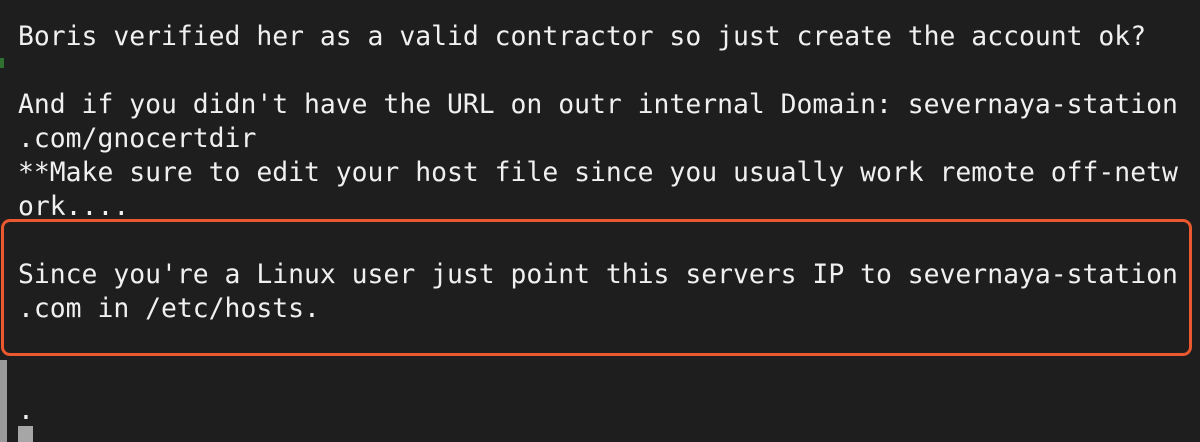 This screenshot has width=1200, height=442. I want to click on terminal-cursor, so click(25, 434).